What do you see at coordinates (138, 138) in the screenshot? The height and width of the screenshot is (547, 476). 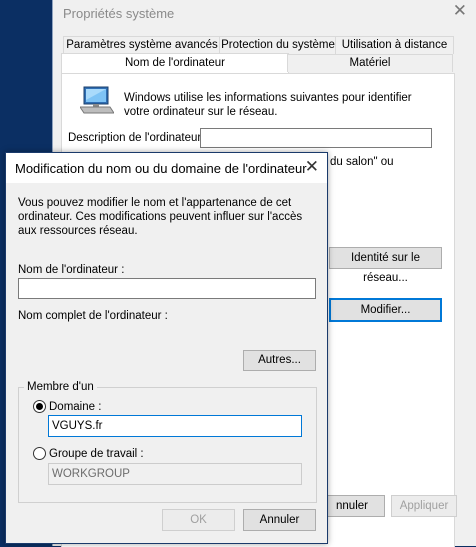 I see `description-label: Description de l'ordinateur :` at bounding box center [138, 138].